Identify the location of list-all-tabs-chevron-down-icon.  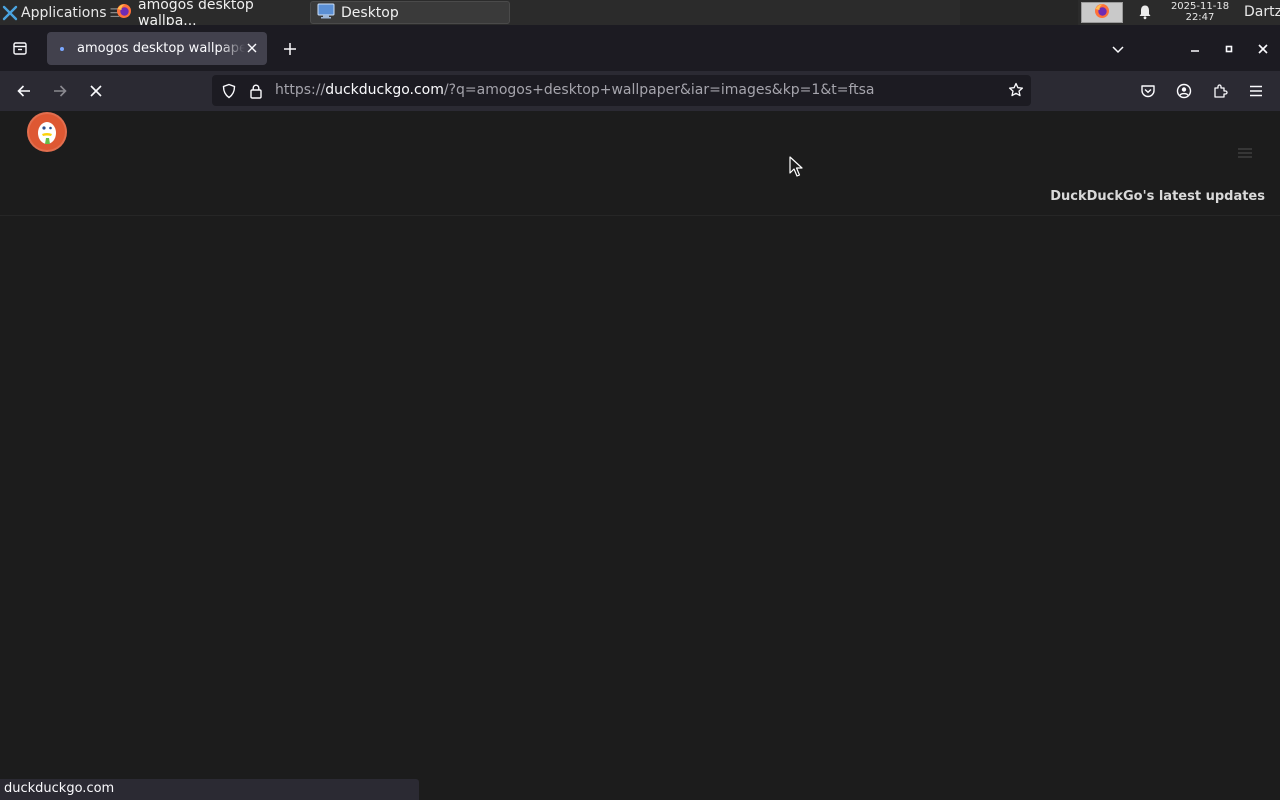
(1118, 49).